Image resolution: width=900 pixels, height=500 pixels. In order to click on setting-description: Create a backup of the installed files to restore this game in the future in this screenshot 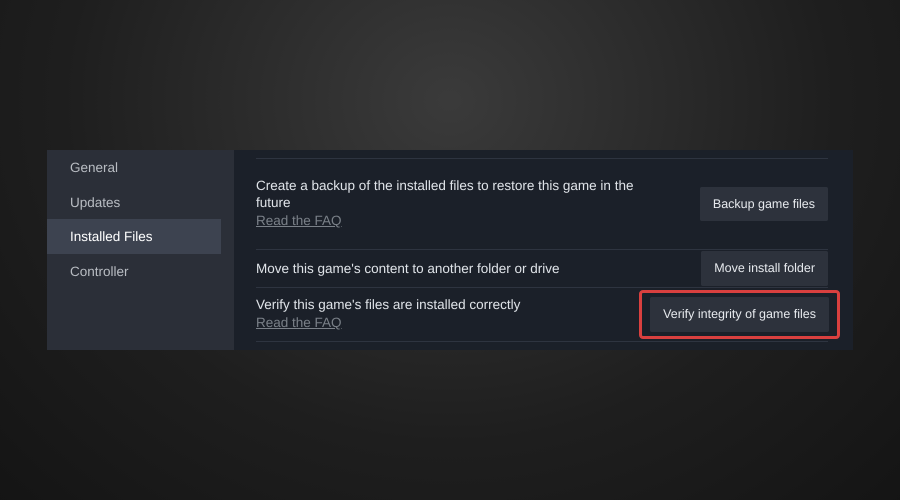, I will do `click(445, 193)`.